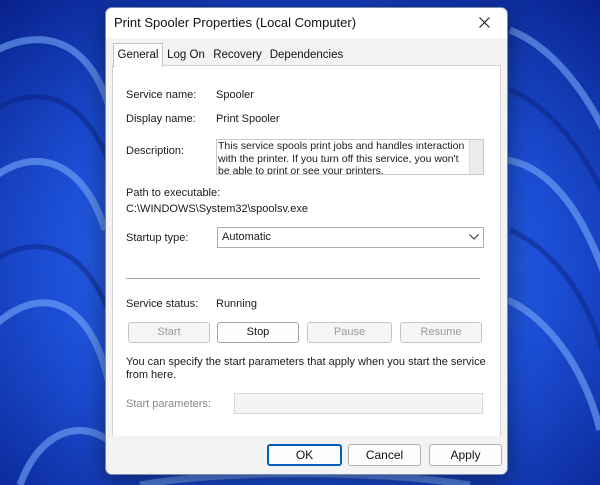 The width and height of the screenshot is (600, 485). Describe the element at coordinates (169, 332) in the screenshot. I see `start-button: Start` at that location.